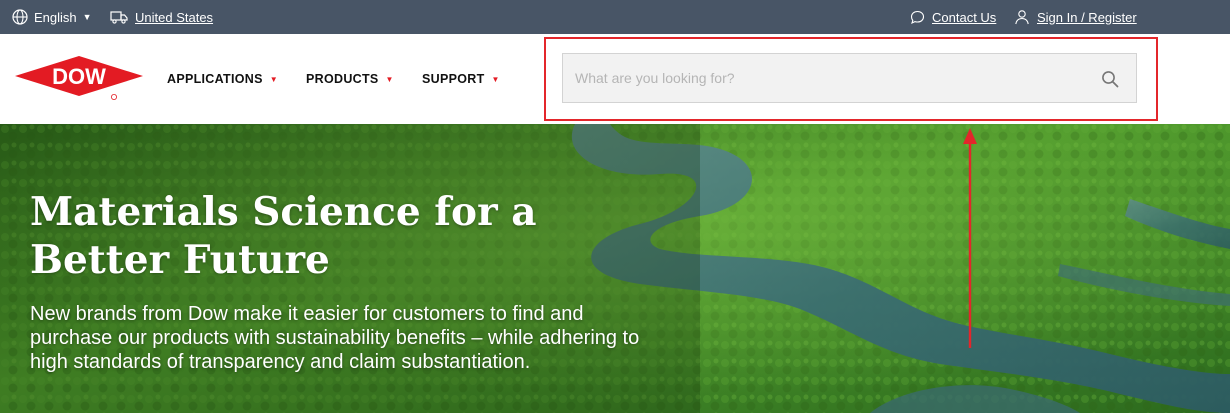 This screenshot has width=1230, height=413. I want to click on nav-products: PRODUCTS ▼, so click(350, 79).